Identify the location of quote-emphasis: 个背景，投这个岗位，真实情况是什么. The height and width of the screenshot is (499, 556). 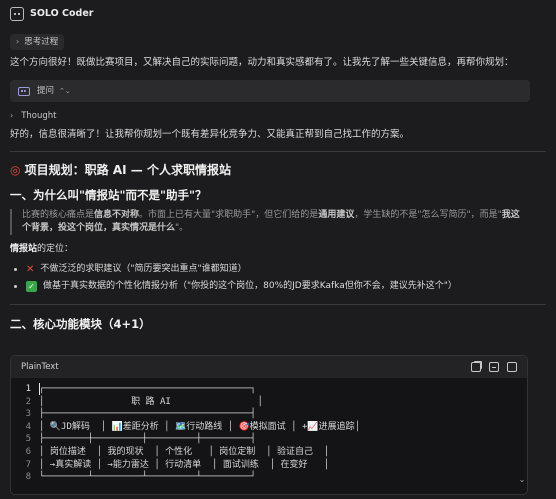
(99, 228).